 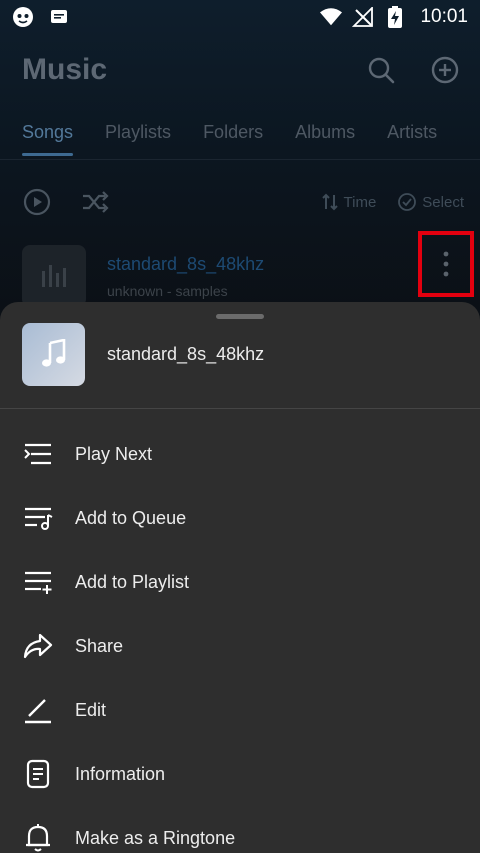 I want to click on song-subtitle: unknown - samples, so click(x=167, y=290).